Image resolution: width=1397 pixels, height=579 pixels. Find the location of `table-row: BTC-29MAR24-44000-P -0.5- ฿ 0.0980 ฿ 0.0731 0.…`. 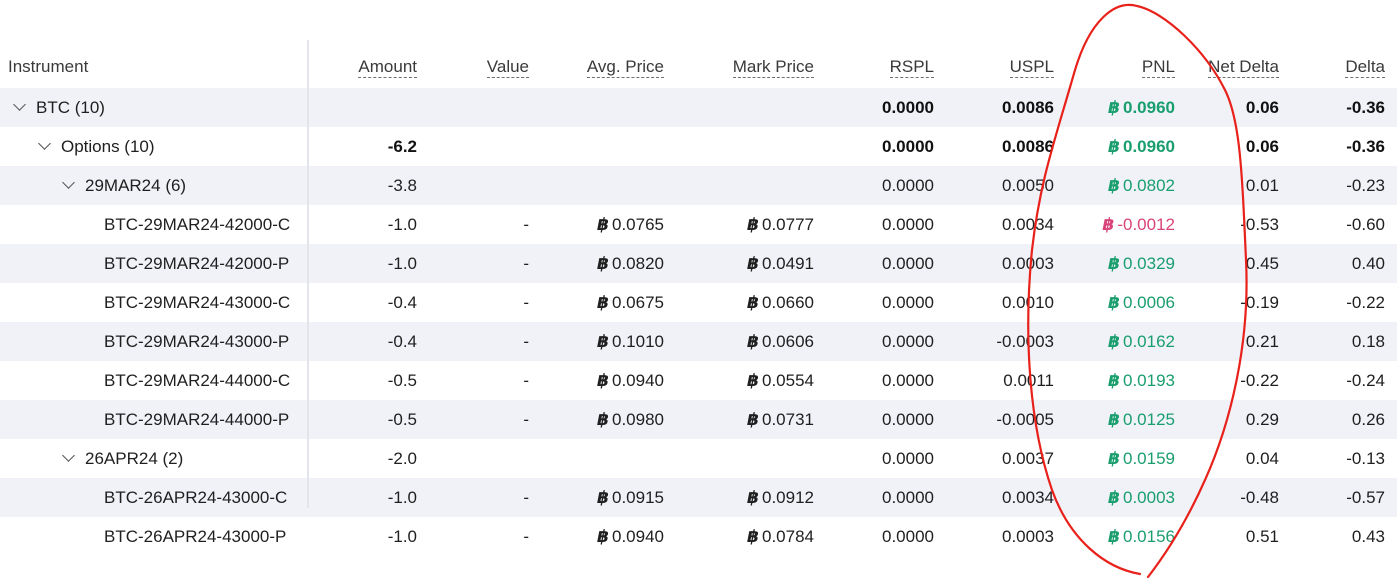

table-row: BTC-29MAR24-44000-P -0.5- ฿ 0.0980 ฿ 0.0731 0.… is located at coordinates (698, 419).